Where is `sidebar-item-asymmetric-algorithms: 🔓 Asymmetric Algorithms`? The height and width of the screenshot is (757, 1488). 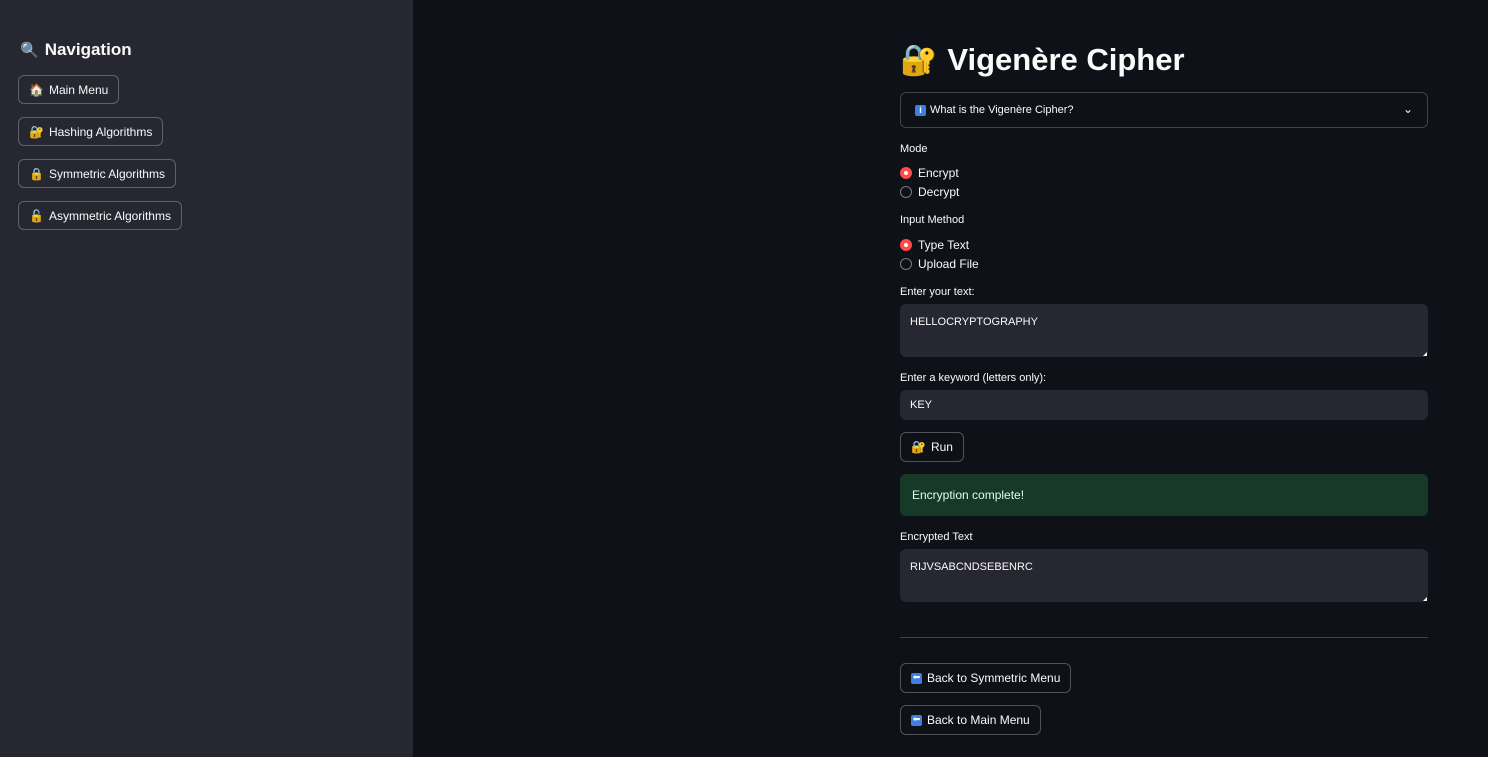 sidebar-item-asymmetric-algorithms: 🔓 Asymmetric Algorithms is located at coordinates (100, 215).